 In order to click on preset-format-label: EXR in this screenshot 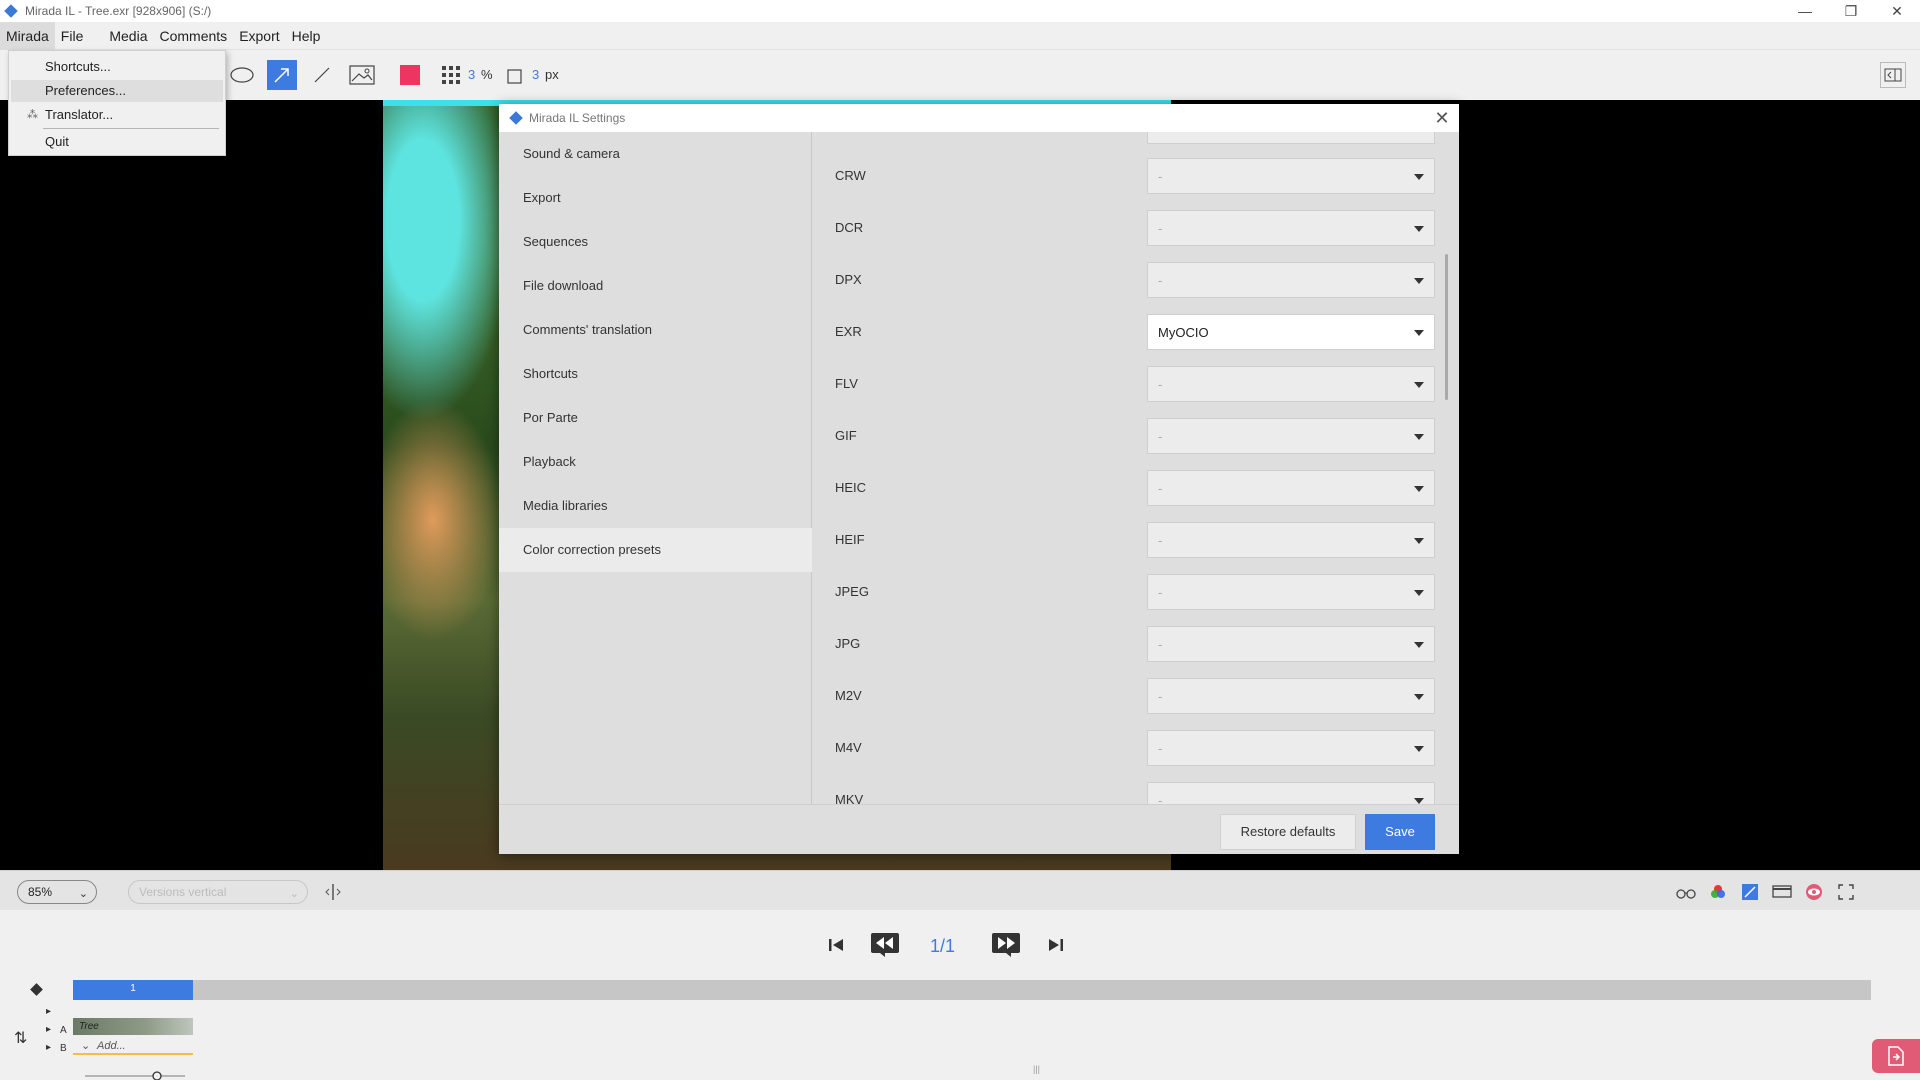, I will do `click(848, 331)`.